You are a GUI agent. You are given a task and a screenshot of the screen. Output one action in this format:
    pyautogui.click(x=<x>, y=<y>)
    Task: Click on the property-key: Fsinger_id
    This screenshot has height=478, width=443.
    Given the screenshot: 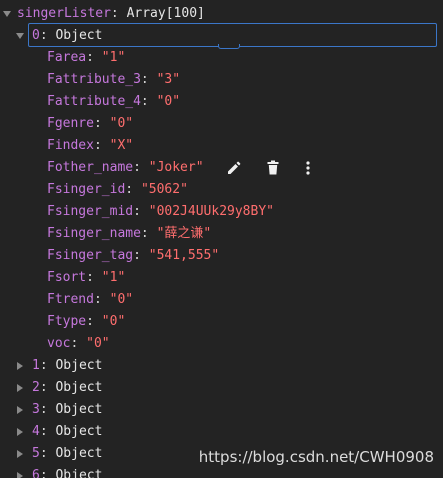 What is the action you would take?
    pyautogui.click(x=86, y=189)
    